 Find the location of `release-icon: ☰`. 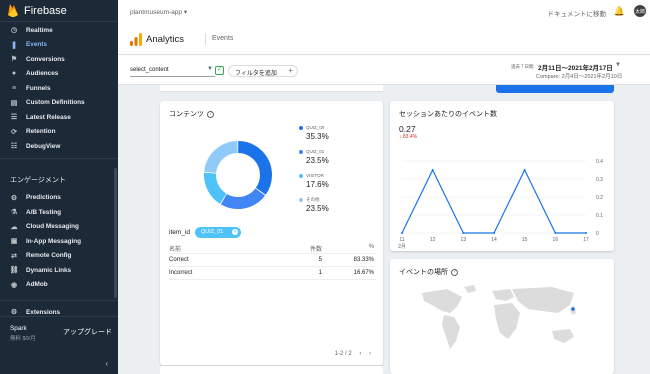

release-icon: ☰ is located at coordinates (14, 118).